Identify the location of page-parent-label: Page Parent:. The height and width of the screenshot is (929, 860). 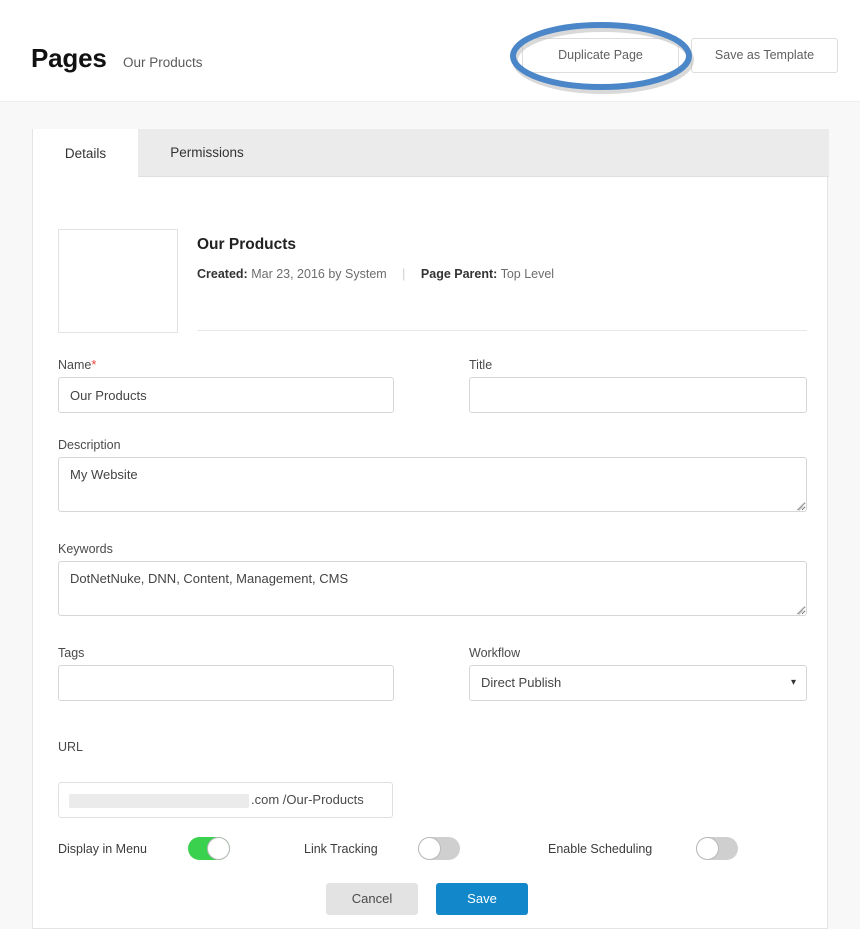
(459, 274).